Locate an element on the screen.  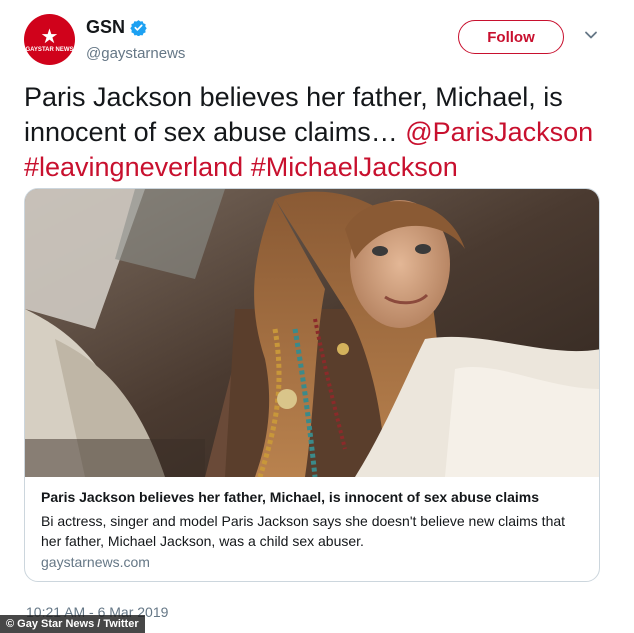
verified-badge-icon is located at coordinates (138, 28).